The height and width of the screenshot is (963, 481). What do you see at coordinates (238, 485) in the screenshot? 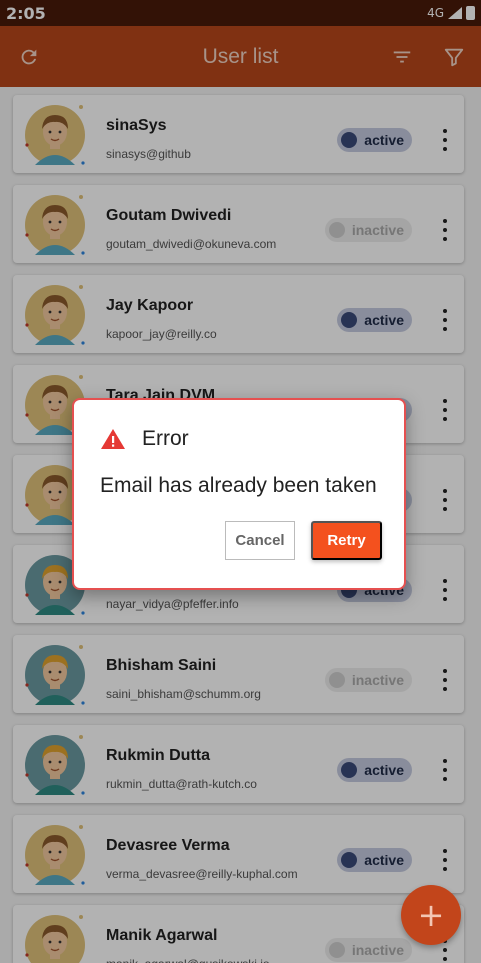
I see `dialog-message: Email has already been taken` at bounding box center [238, 485].